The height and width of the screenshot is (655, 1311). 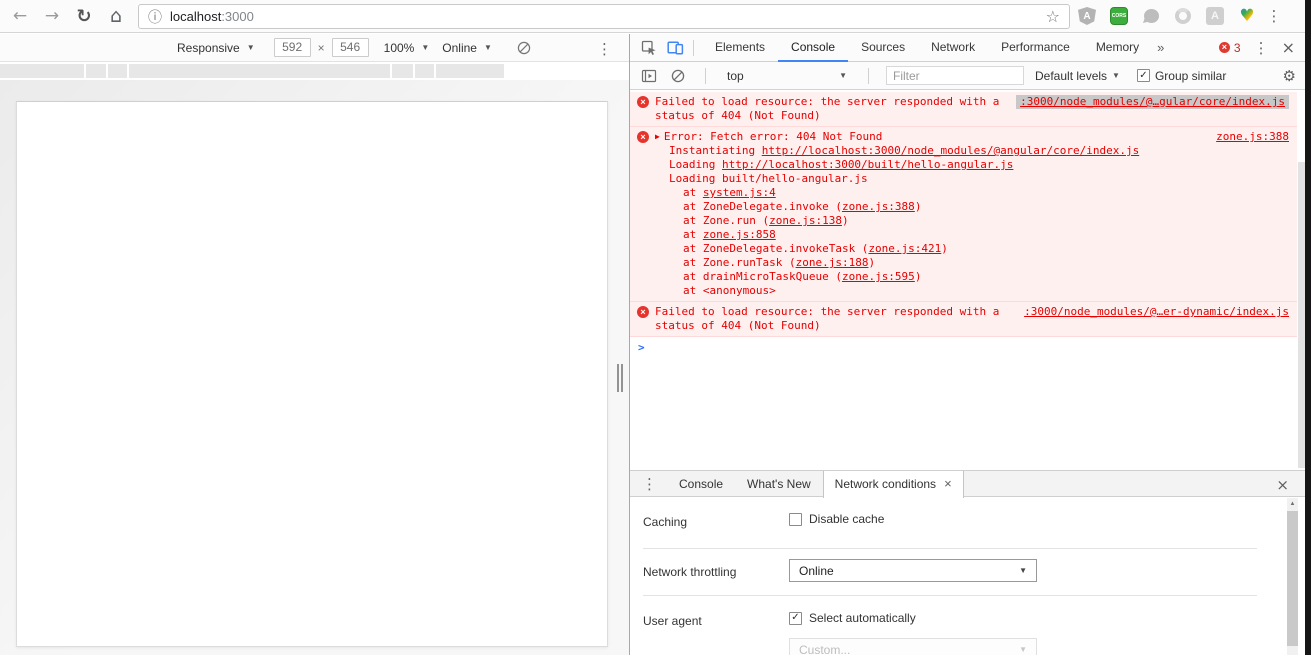 What do you see at coordinates (878, 276) in the screenshot?
I see `stack-frame-link: zone.js:595` at bounding box center [878, 276].